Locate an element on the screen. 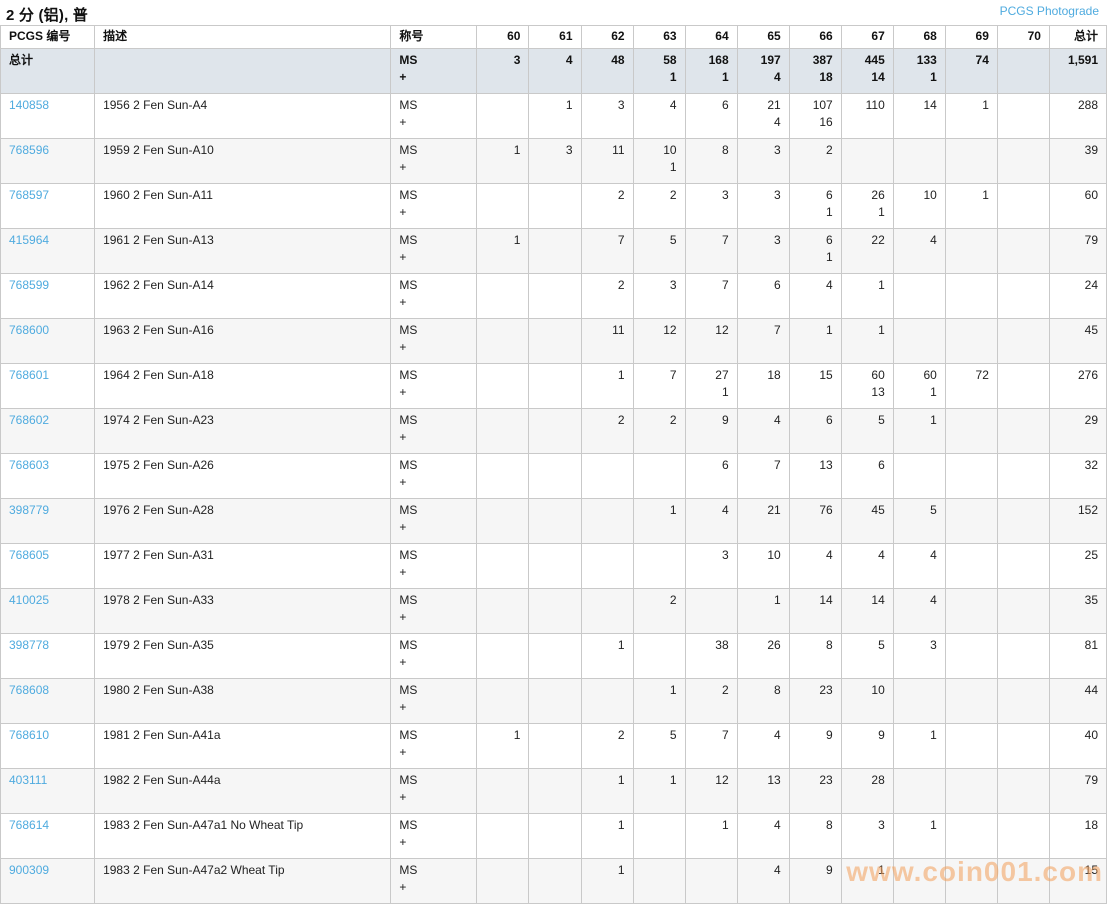 This screenshot has width=1107, height=904. pcgs-number-link: 768602 is located at coordinates (29, 420).